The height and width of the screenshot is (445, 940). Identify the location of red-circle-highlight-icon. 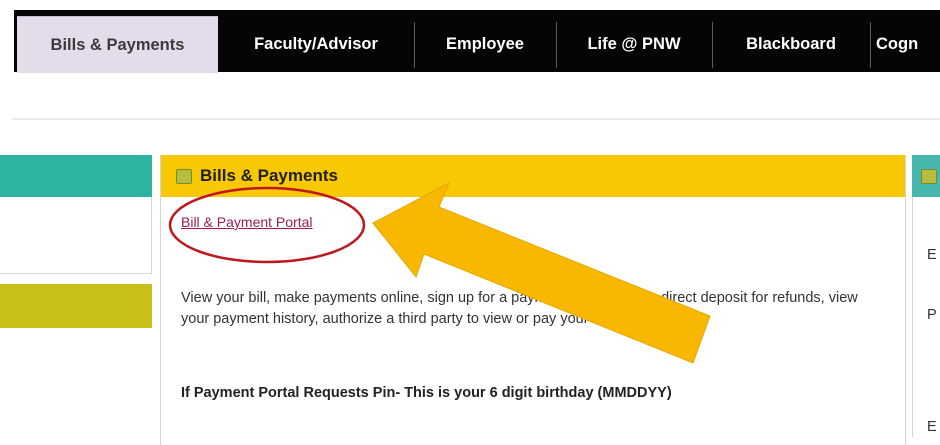
(267, 225).